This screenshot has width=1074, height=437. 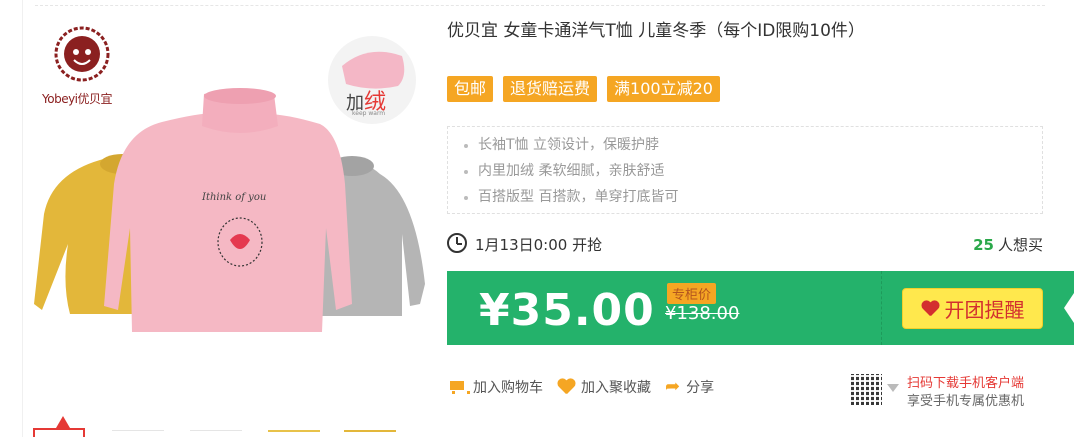 I want to click on tag-discount: 满100立减20, so click(x=663, y=89).